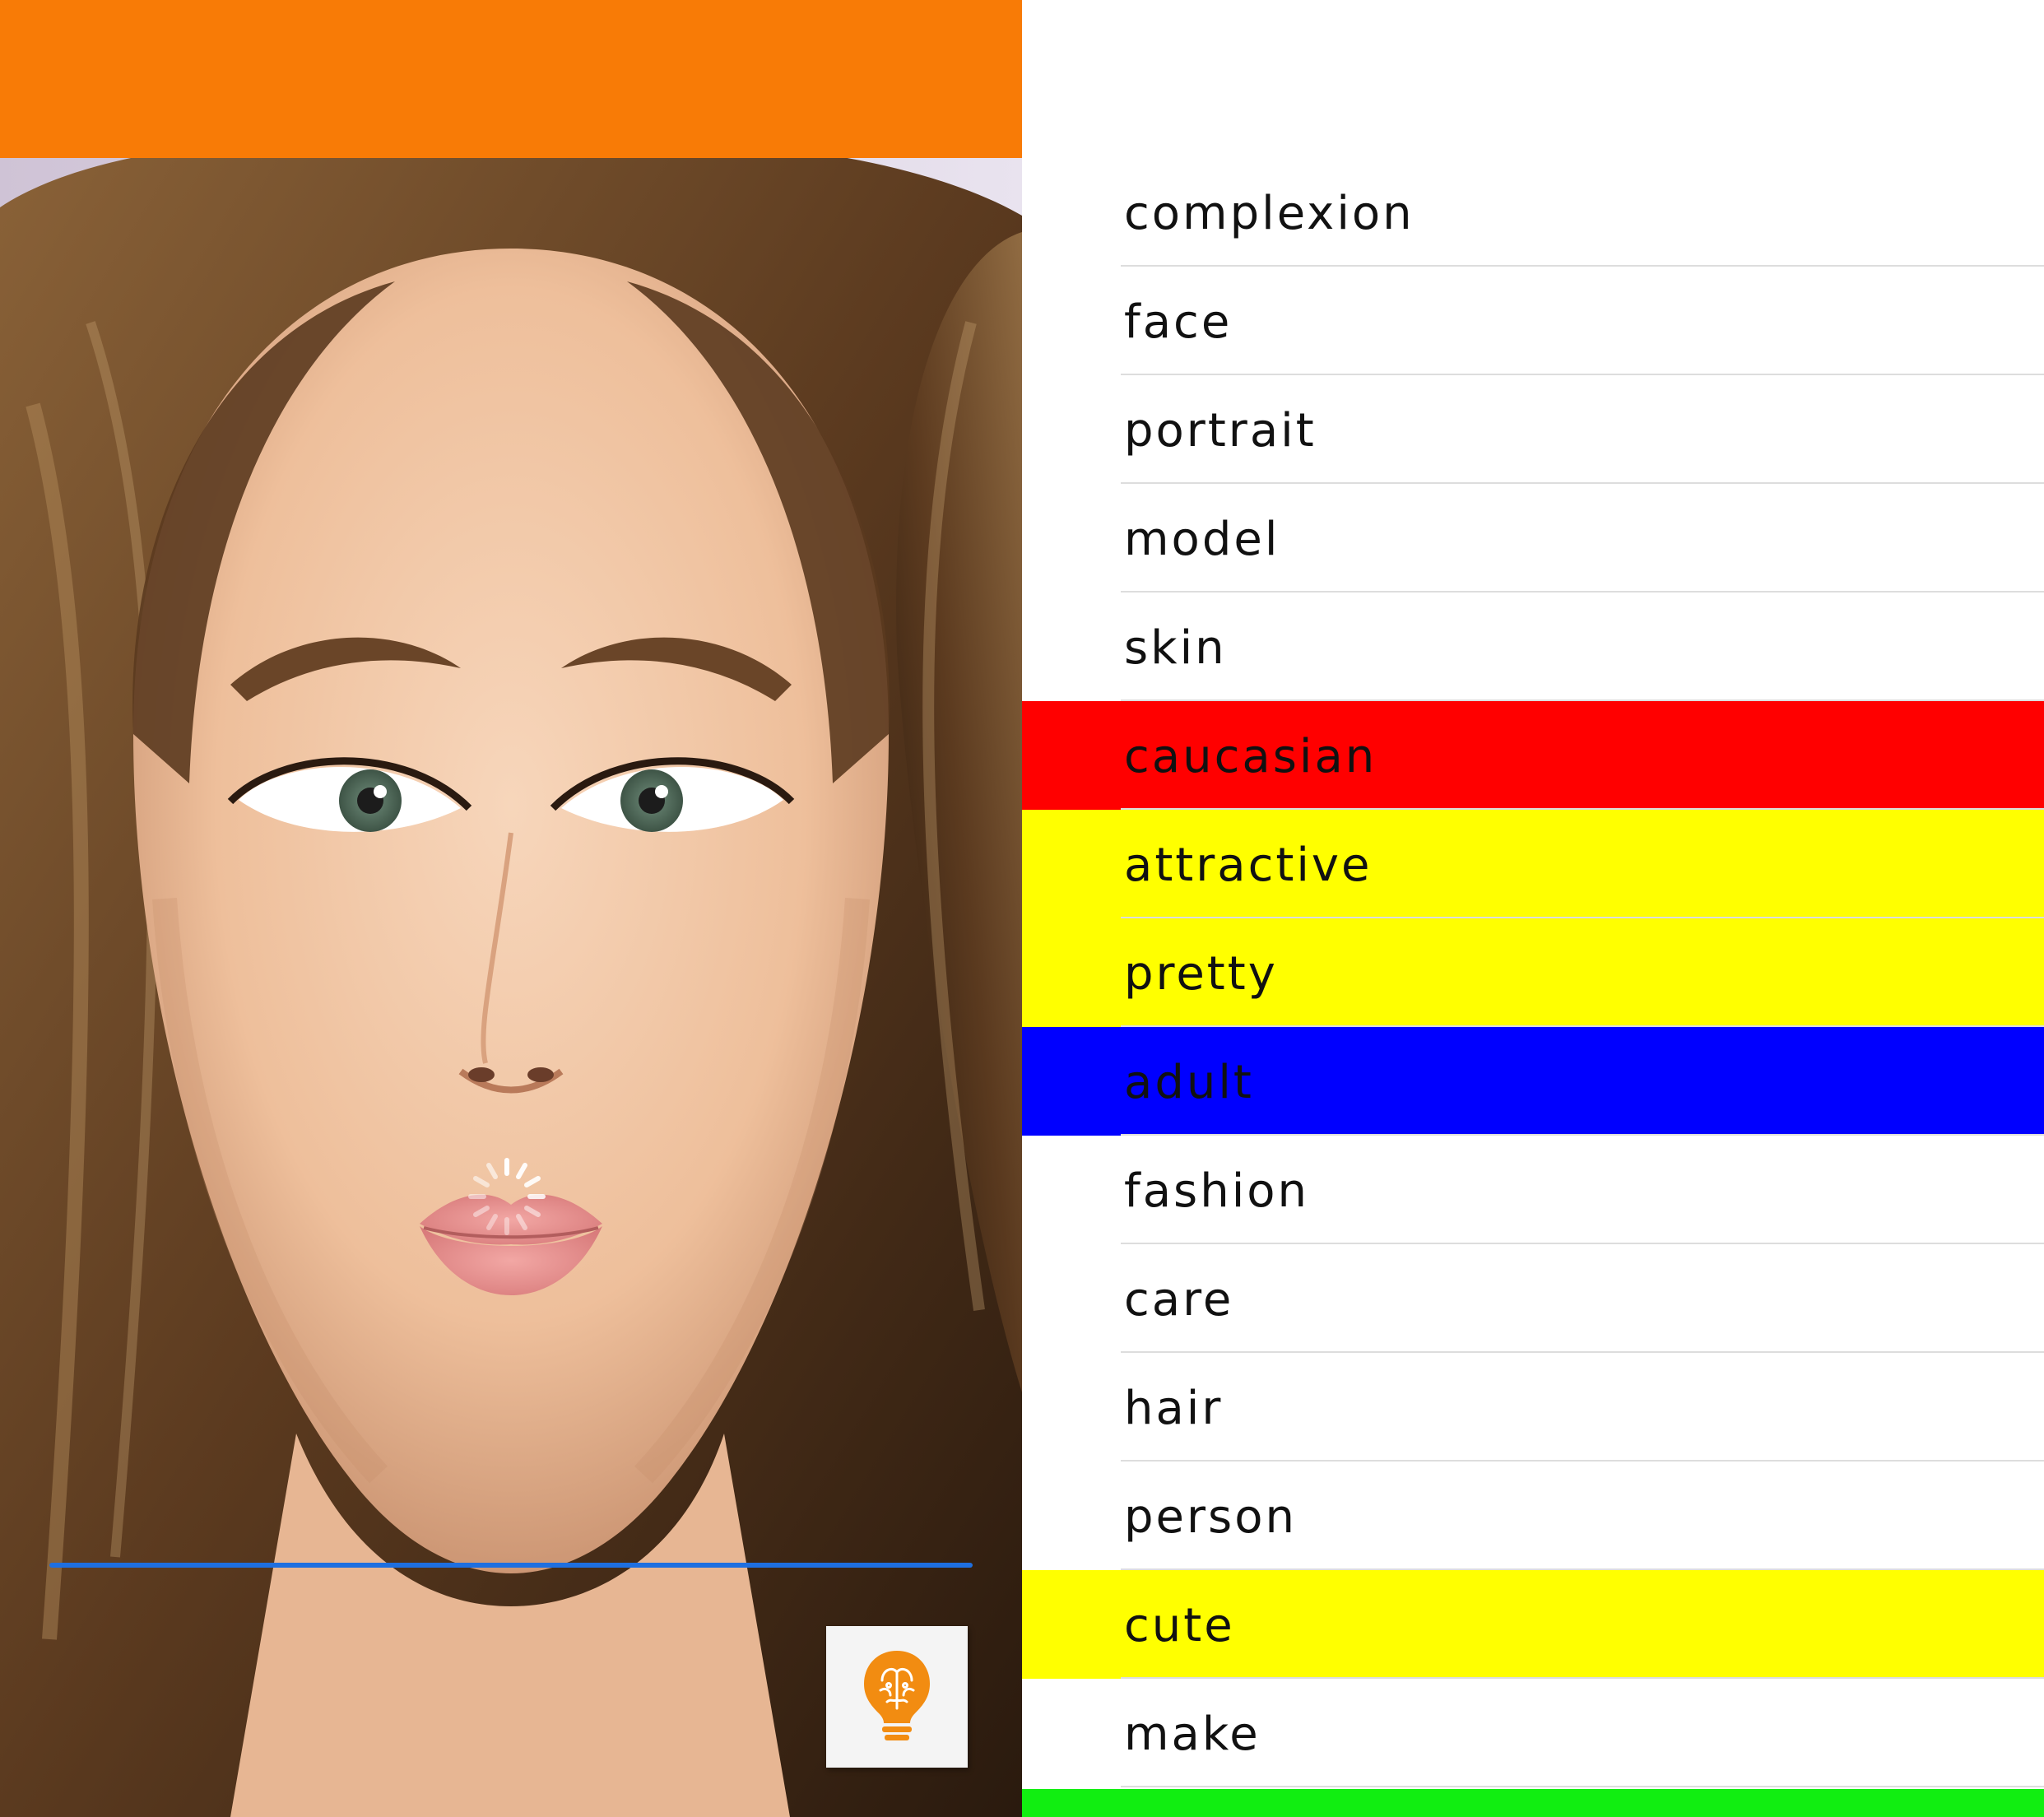  Describe the element at coordinates (1533, 1624) in the screenshot. I see `tag-row: cute` at that location.